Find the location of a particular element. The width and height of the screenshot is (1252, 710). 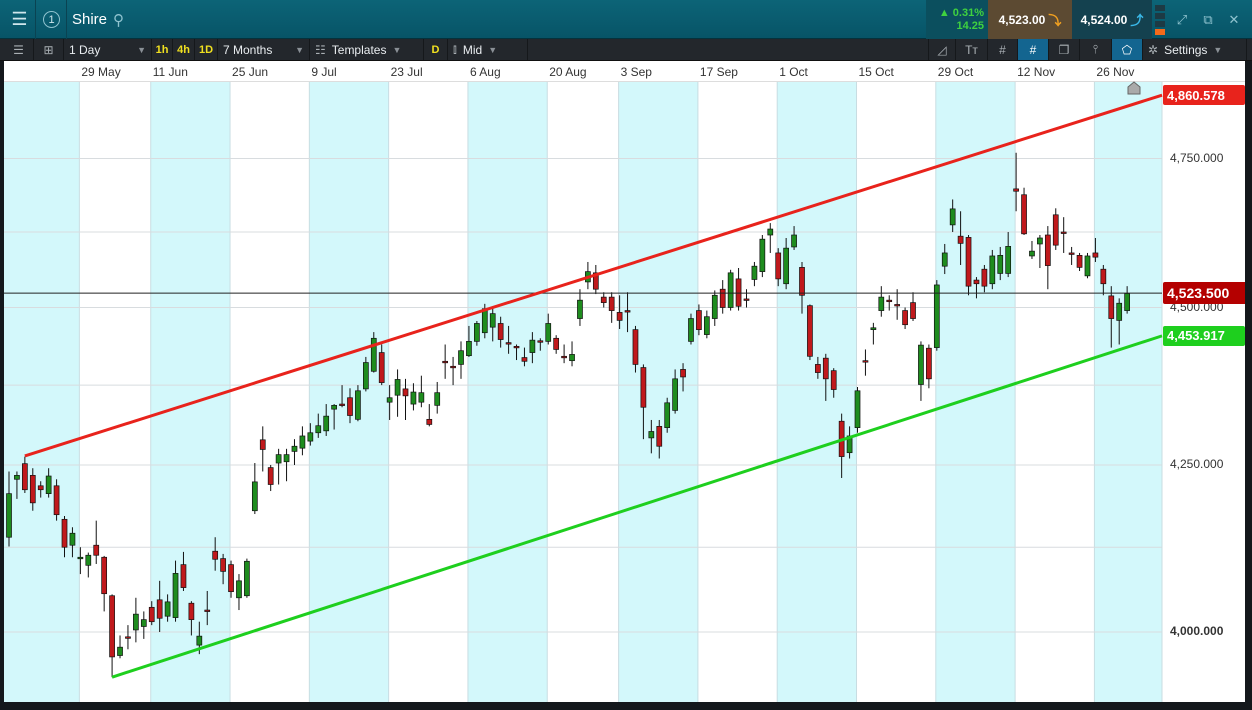

current-price-tag: 4,523.500 is located at coordinates (1205, 293).